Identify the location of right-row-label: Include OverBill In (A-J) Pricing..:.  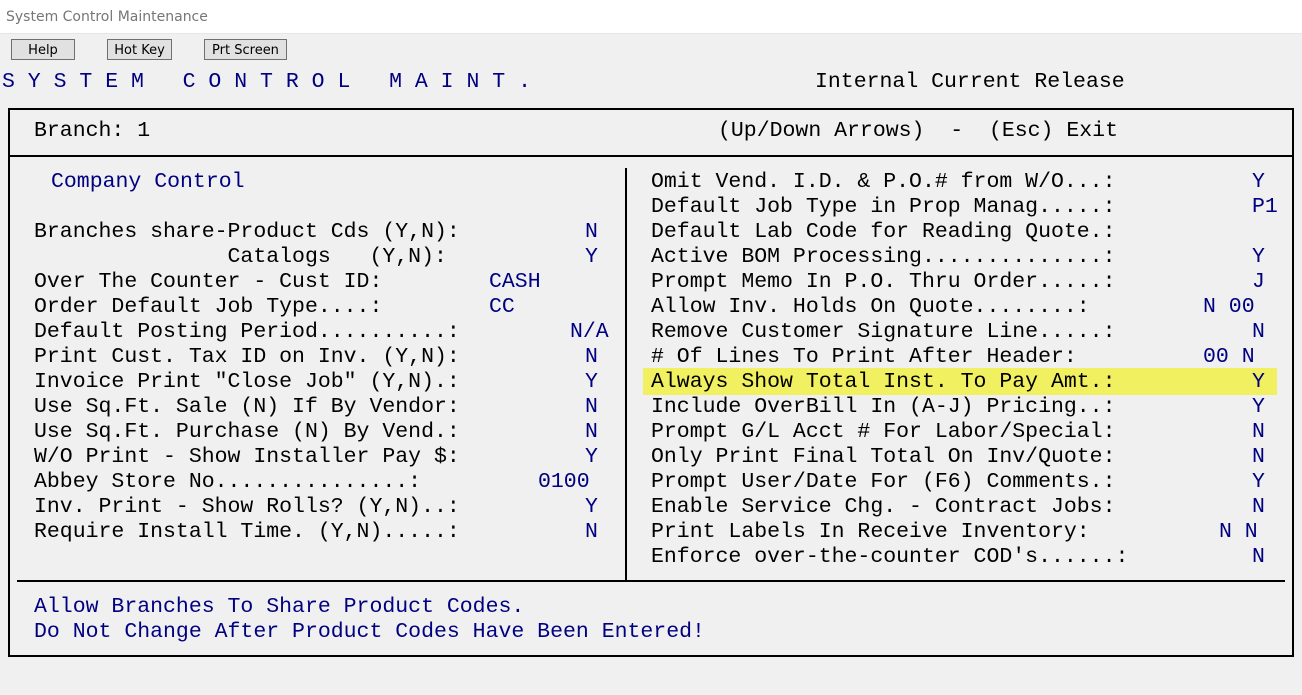
(883, 407).